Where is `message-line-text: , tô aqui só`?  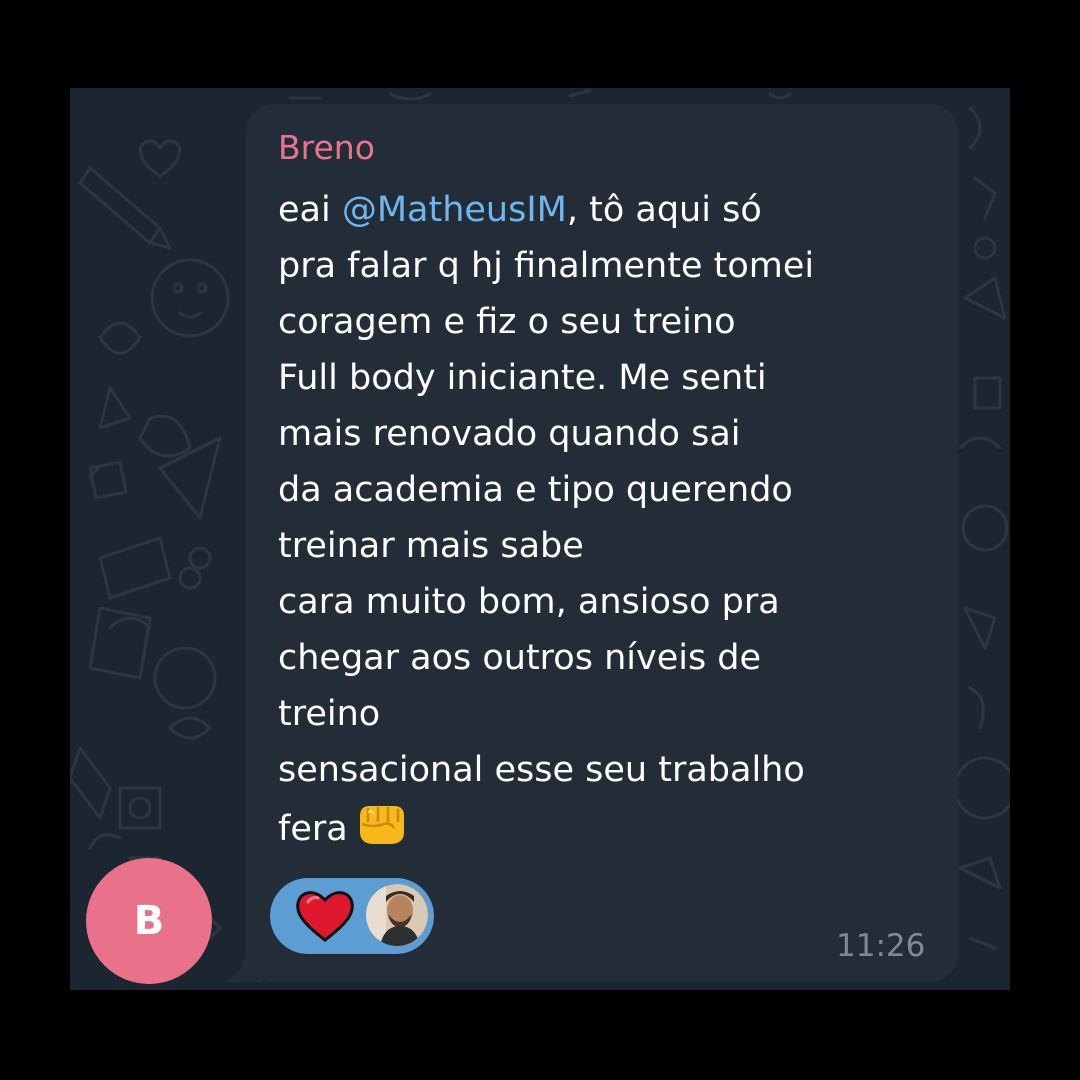 message-line-text: , tô aqui só is located at coordinates (664, 210).